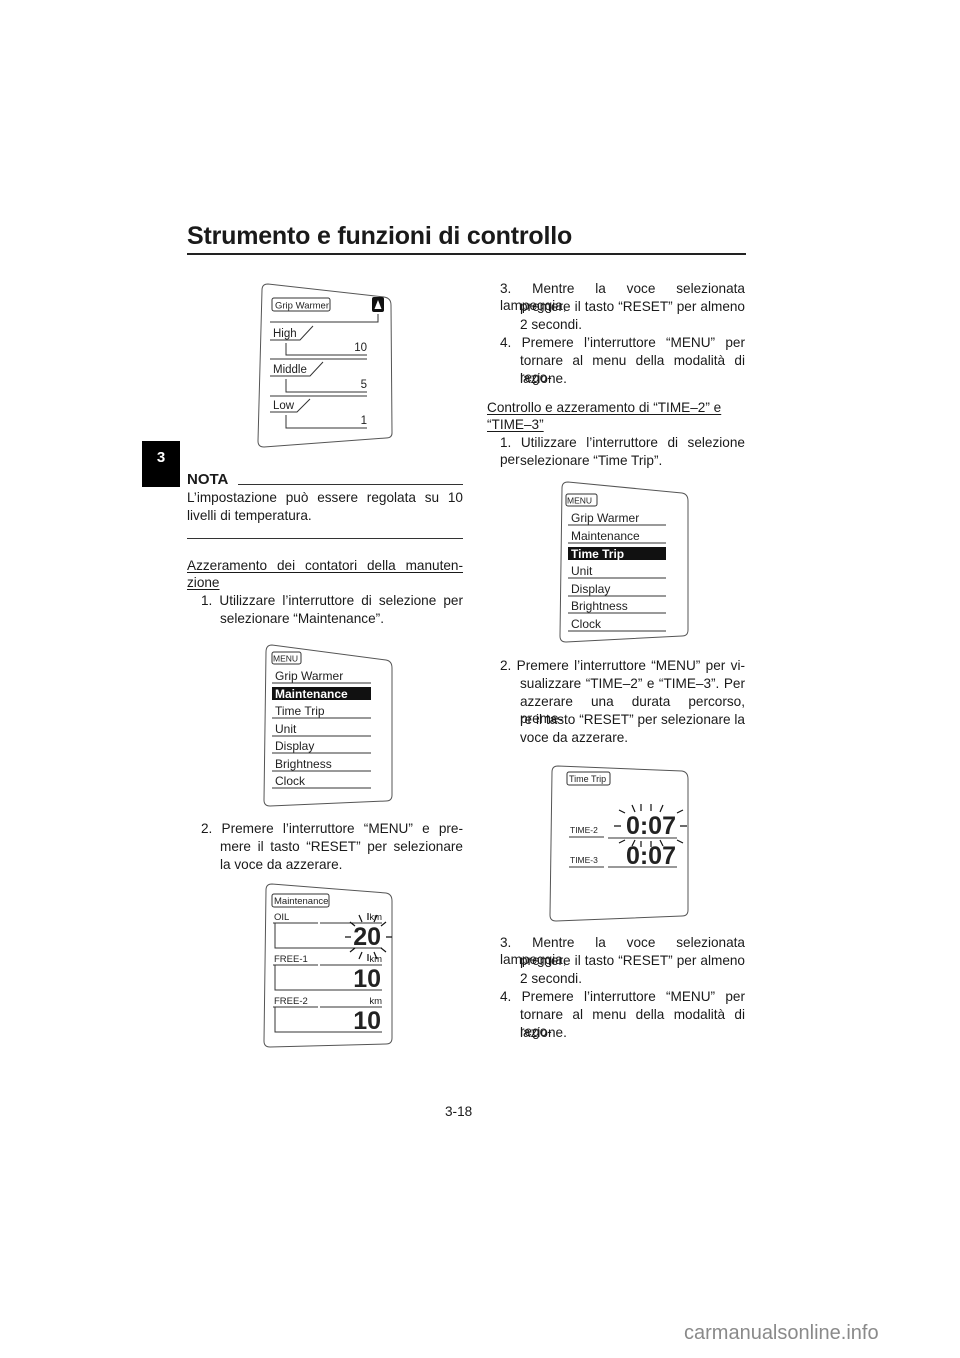  Describe the element at coordinates (285, 334) in the screenshot. I see `level-label: High` at that location.